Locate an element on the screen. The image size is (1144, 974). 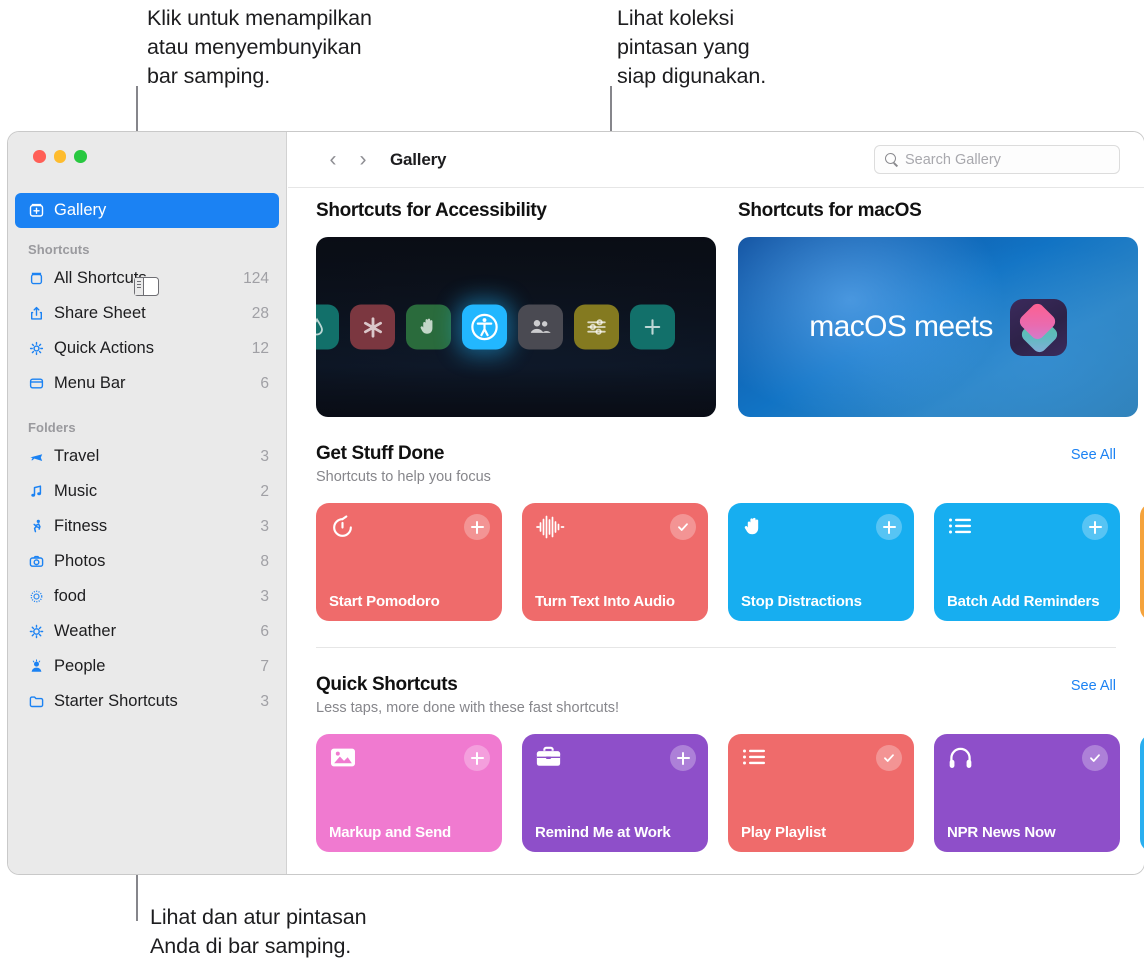
sidebar-item-fitness: Fitness 3 is located at coordinates (147, 526).